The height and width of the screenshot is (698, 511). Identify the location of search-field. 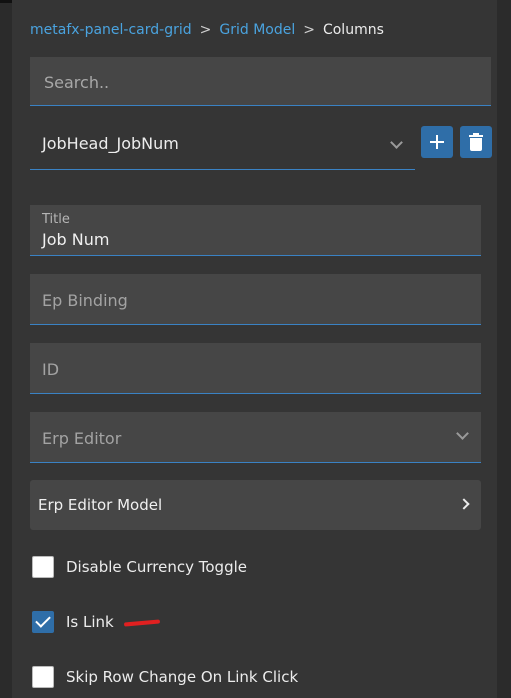
(260, 82).